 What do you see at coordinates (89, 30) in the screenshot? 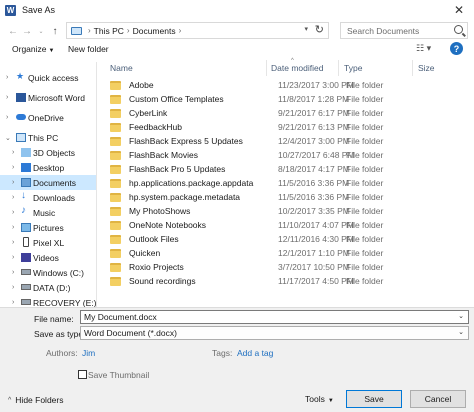
I see `chevron-right-icon: ›` at bounding box center [89, 30].